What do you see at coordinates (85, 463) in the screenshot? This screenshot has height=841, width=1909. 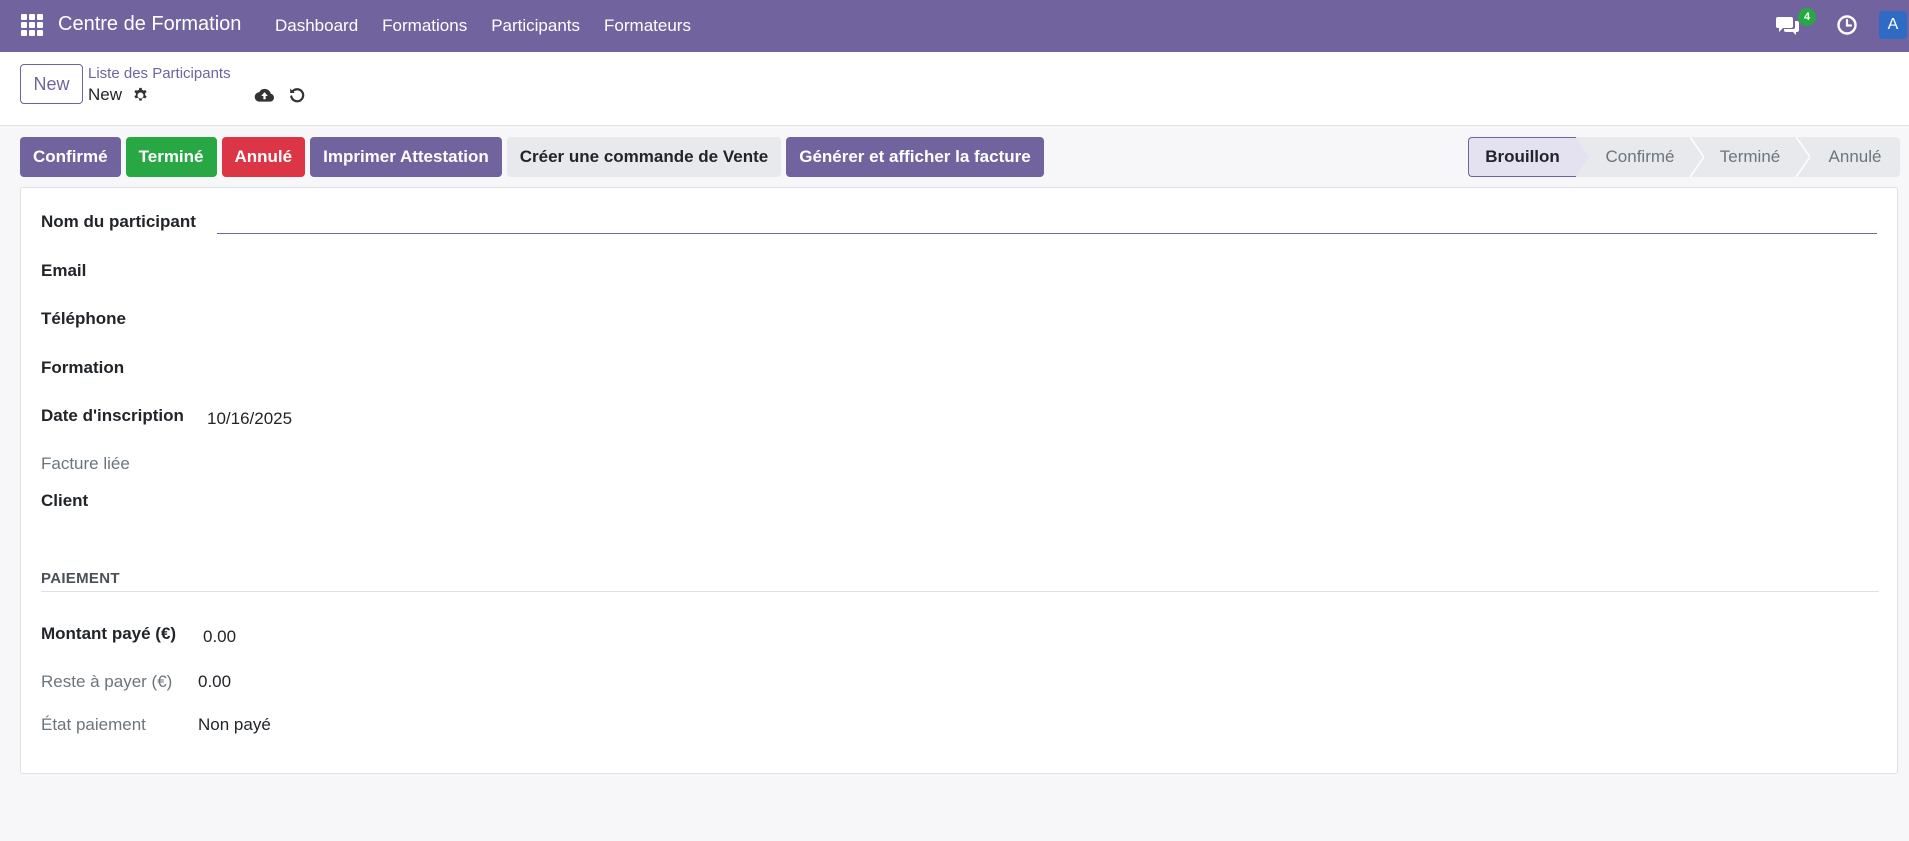 I see `linked-invoice-label: Facture liée` at bounding box center [85, 463].